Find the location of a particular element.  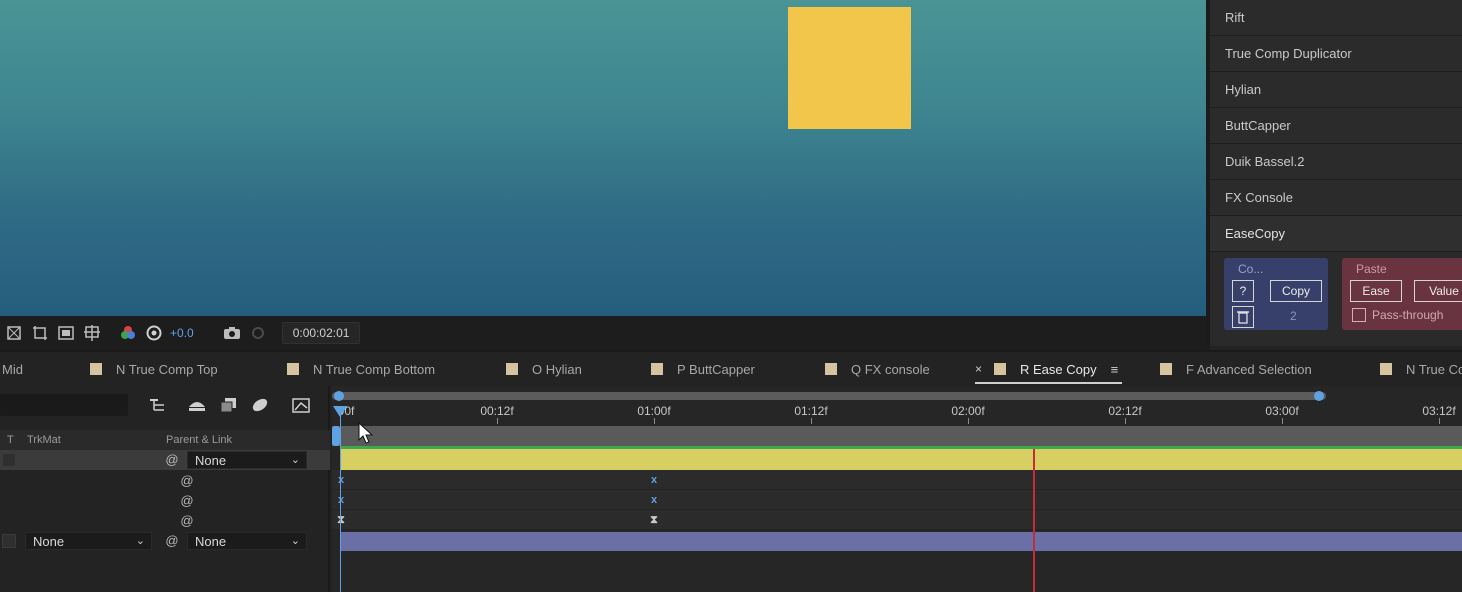

work-area-end-handle is located at coordinates (1319, 396).